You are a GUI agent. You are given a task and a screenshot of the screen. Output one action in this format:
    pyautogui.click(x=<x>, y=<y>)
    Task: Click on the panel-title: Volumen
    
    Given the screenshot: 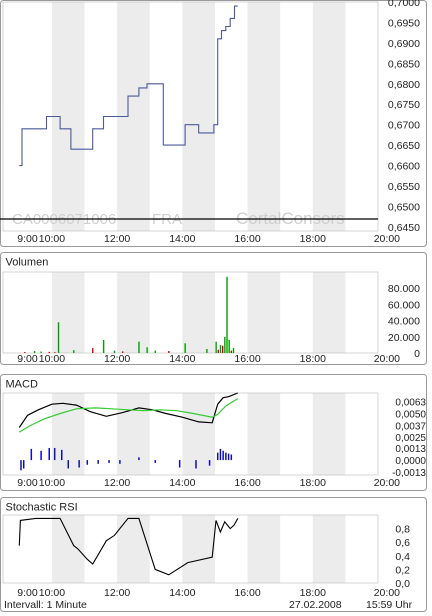 What is the action you would take?
    pyautogui.click(x=27, y=263)
    